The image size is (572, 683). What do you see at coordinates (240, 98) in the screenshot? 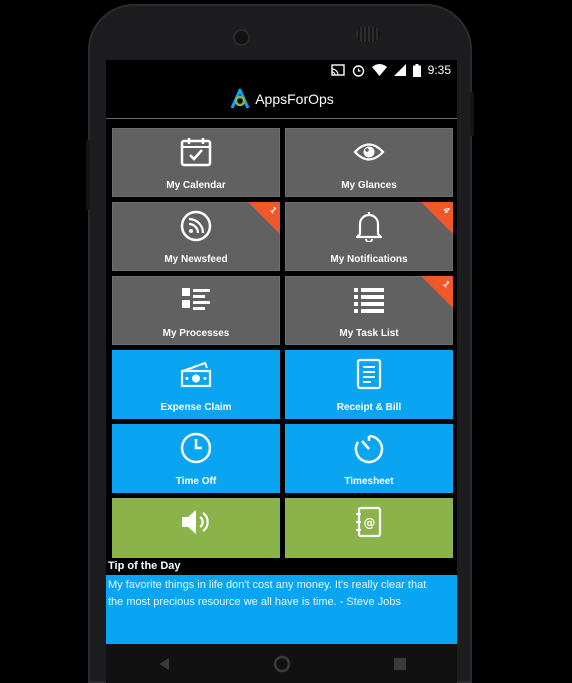
I see `appsforops-logo-icon` at bounding box center [240, 98].